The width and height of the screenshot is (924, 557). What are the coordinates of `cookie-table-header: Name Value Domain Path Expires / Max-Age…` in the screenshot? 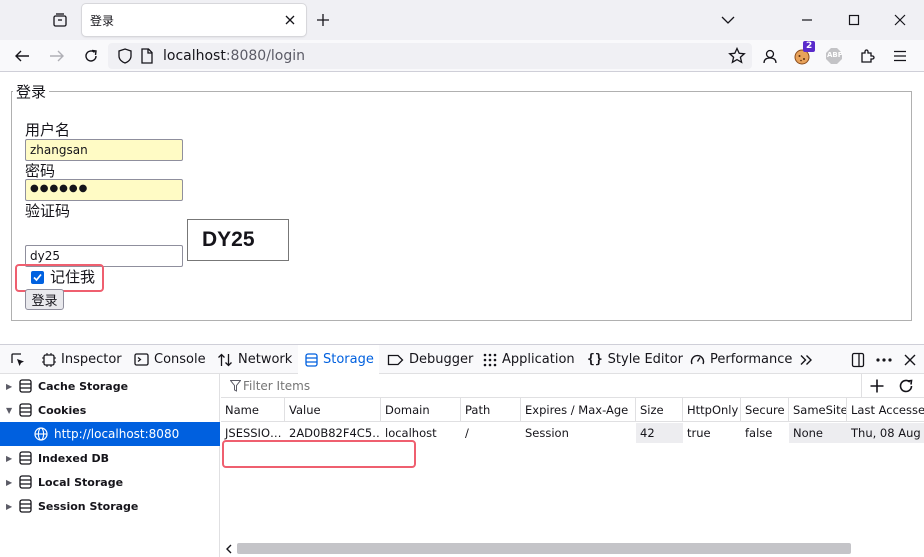 It's located at (572, 410).